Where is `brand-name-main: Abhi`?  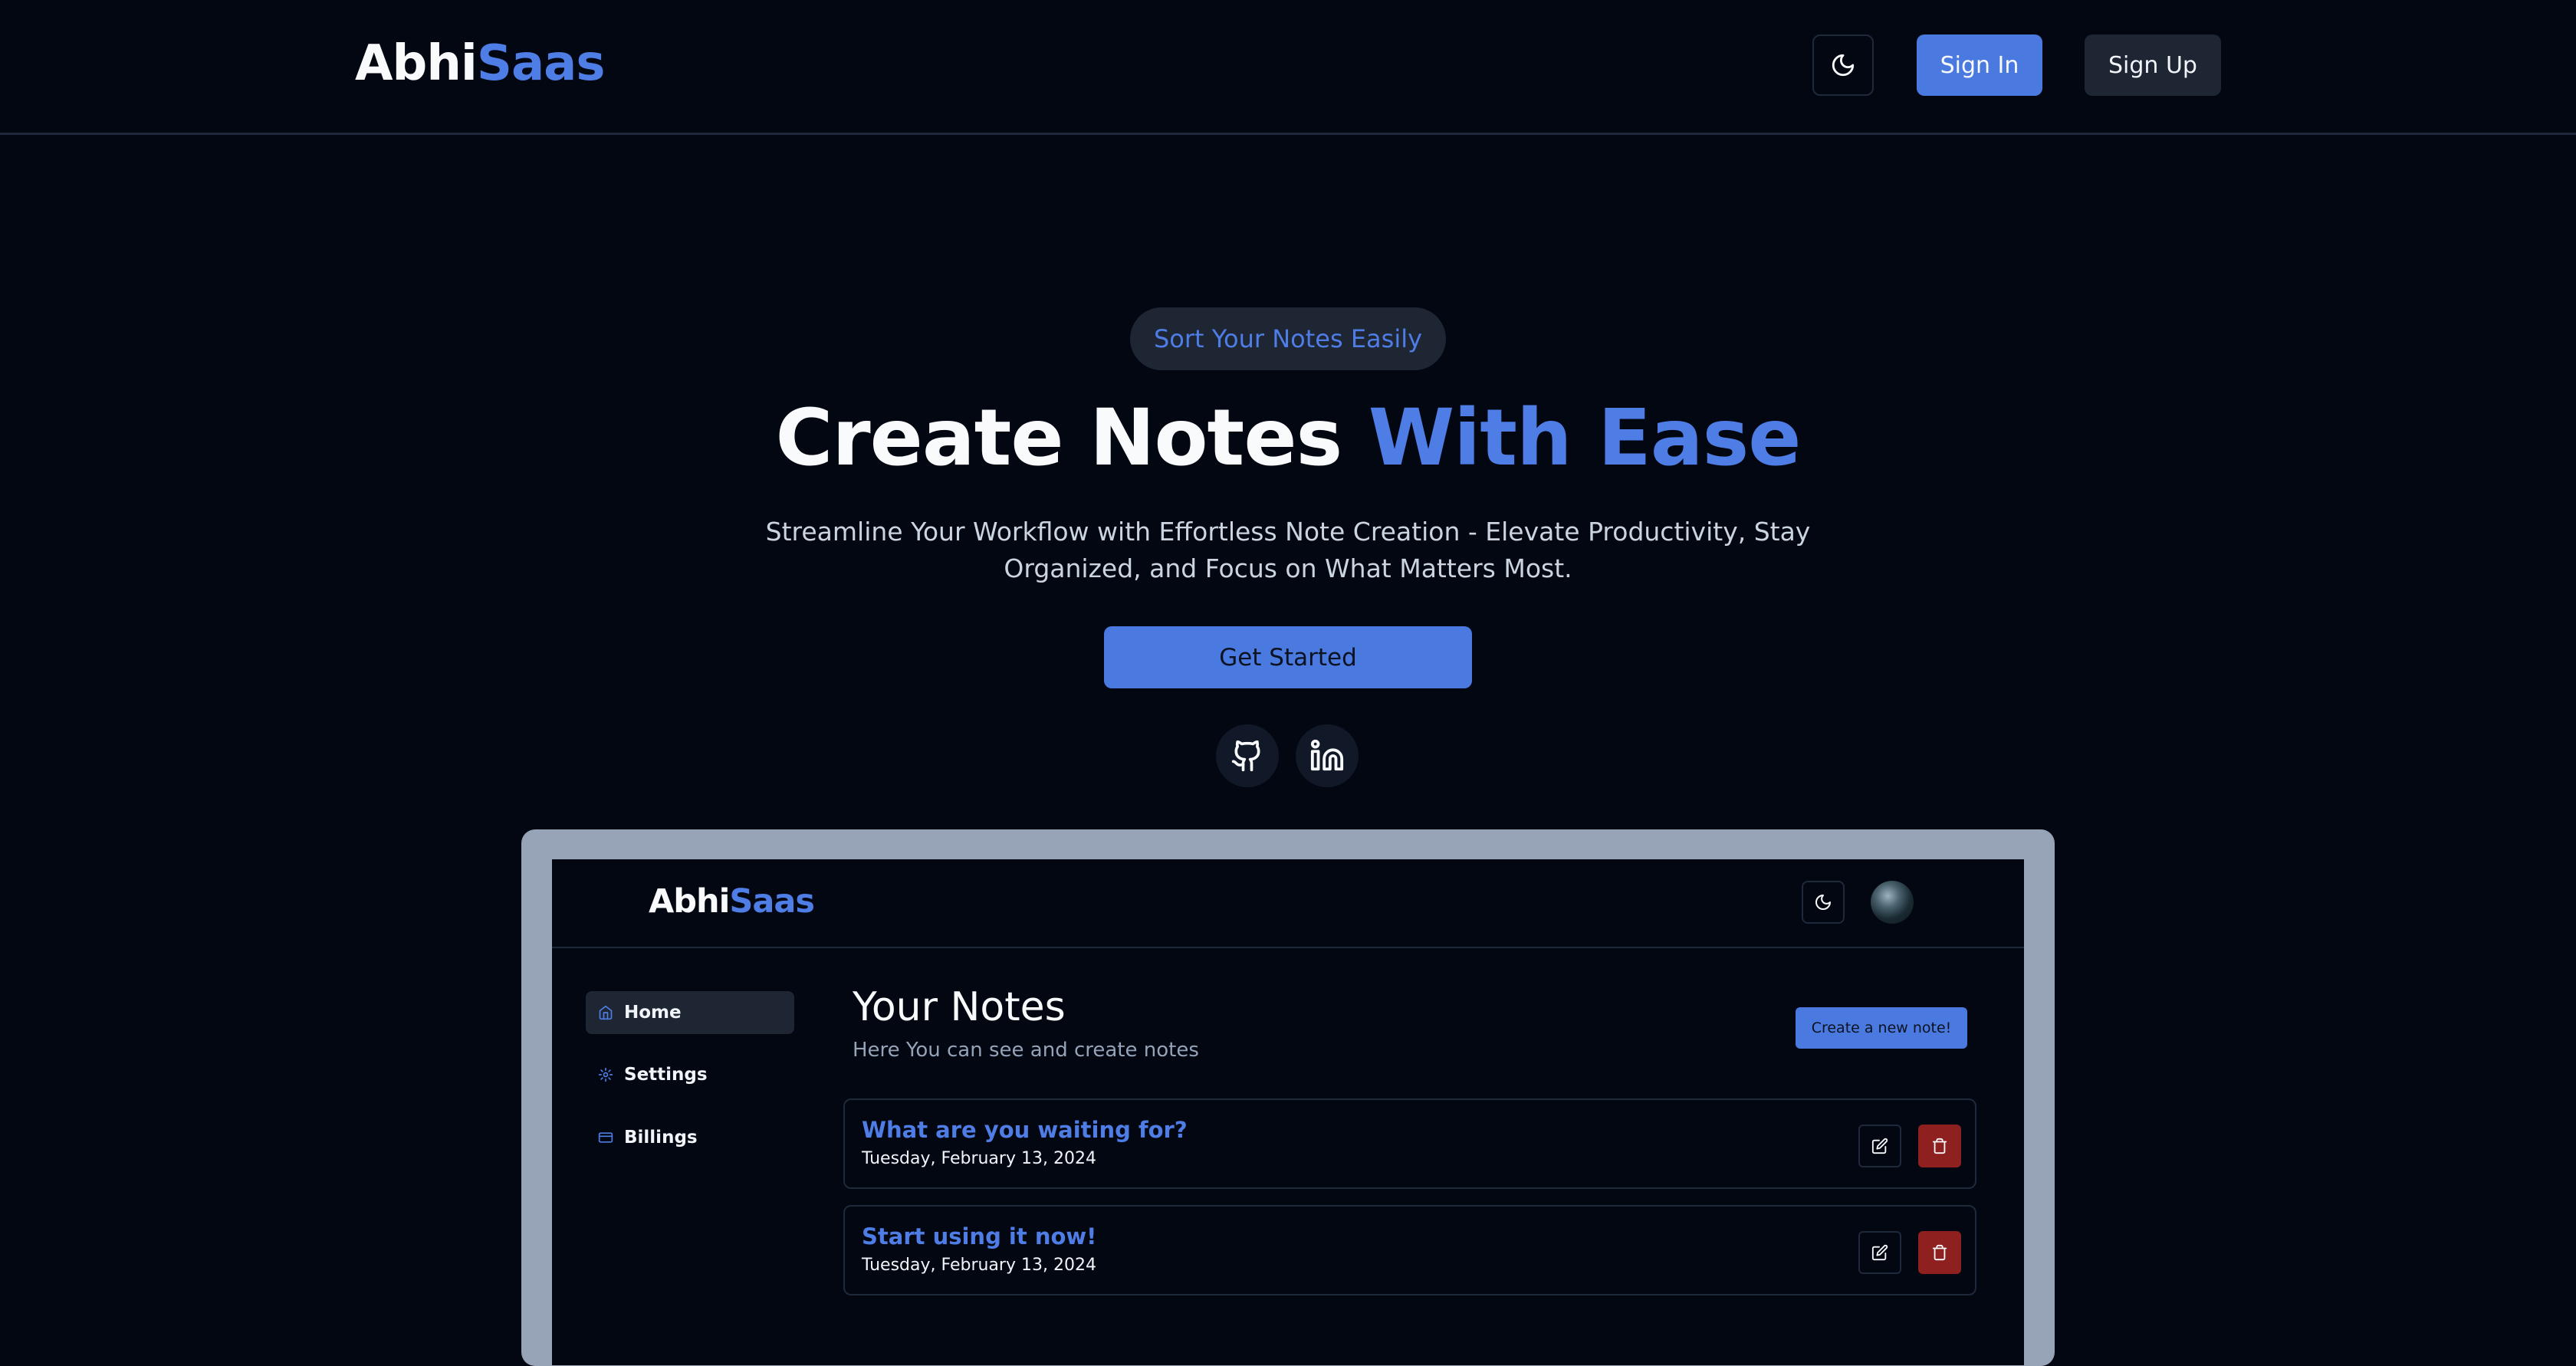
brand-name-main: Abhi is located at coordinates (416, 63).